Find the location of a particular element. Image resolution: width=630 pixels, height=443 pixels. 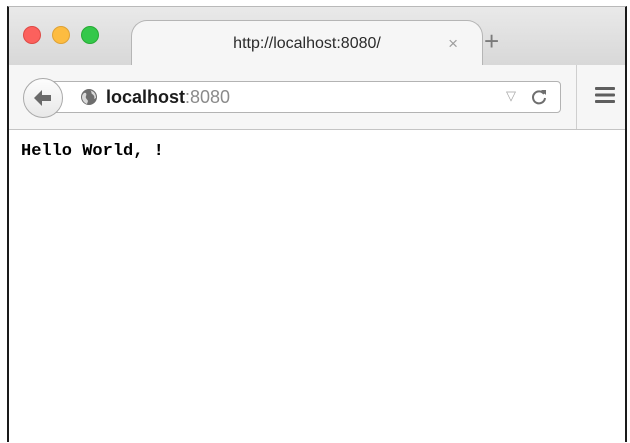

tab-close-icon: × is located at coordinates (453, 44).